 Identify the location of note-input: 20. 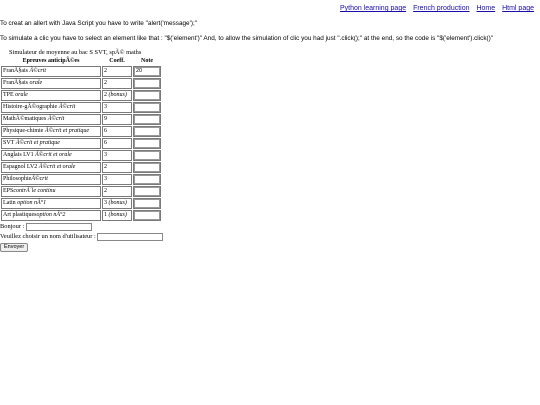
(147, 71).